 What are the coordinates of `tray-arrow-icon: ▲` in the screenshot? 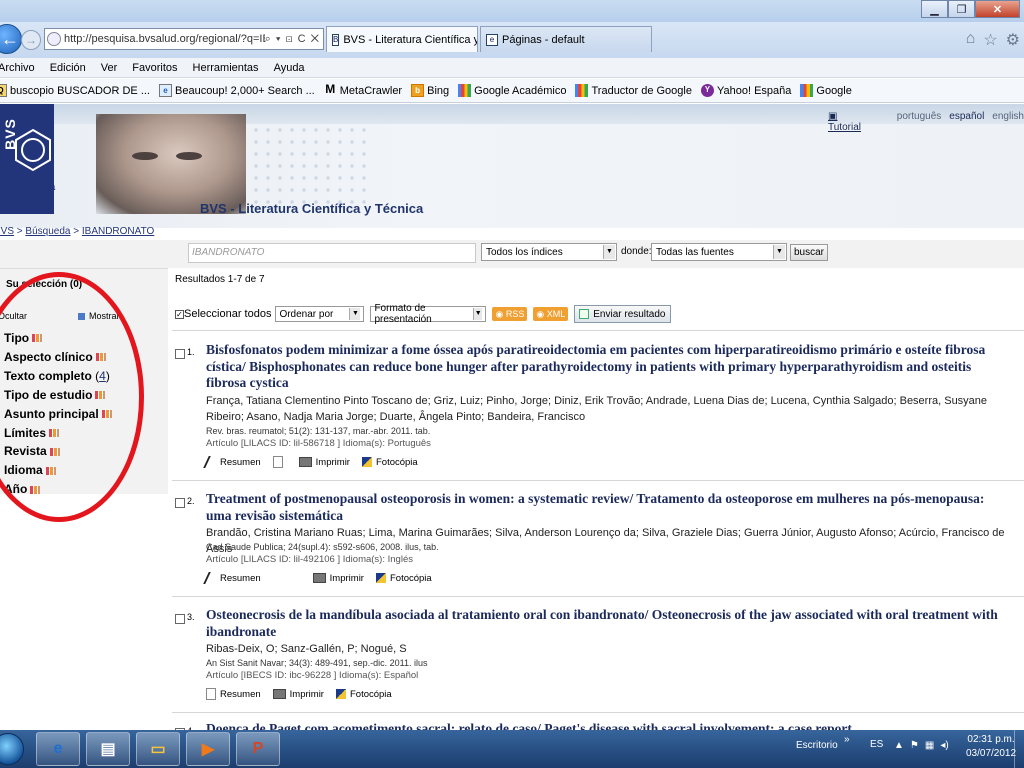 It's located at (899, 745).